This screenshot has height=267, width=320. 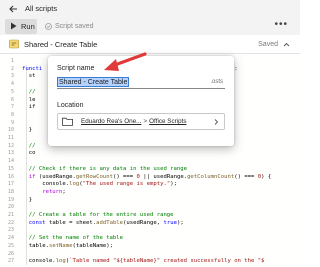 What do you see at coordinates (10, 176) in the screenshot?
I see `line-number: 16` at bounding box center [10, 176].